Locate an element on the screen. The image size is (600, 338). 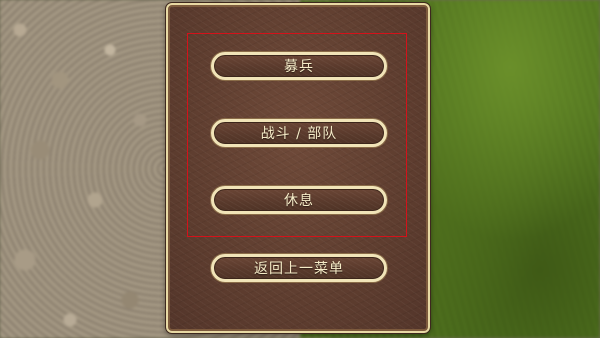
back-button-label: 返回上一菜单 is located at coordinates (299, 269).